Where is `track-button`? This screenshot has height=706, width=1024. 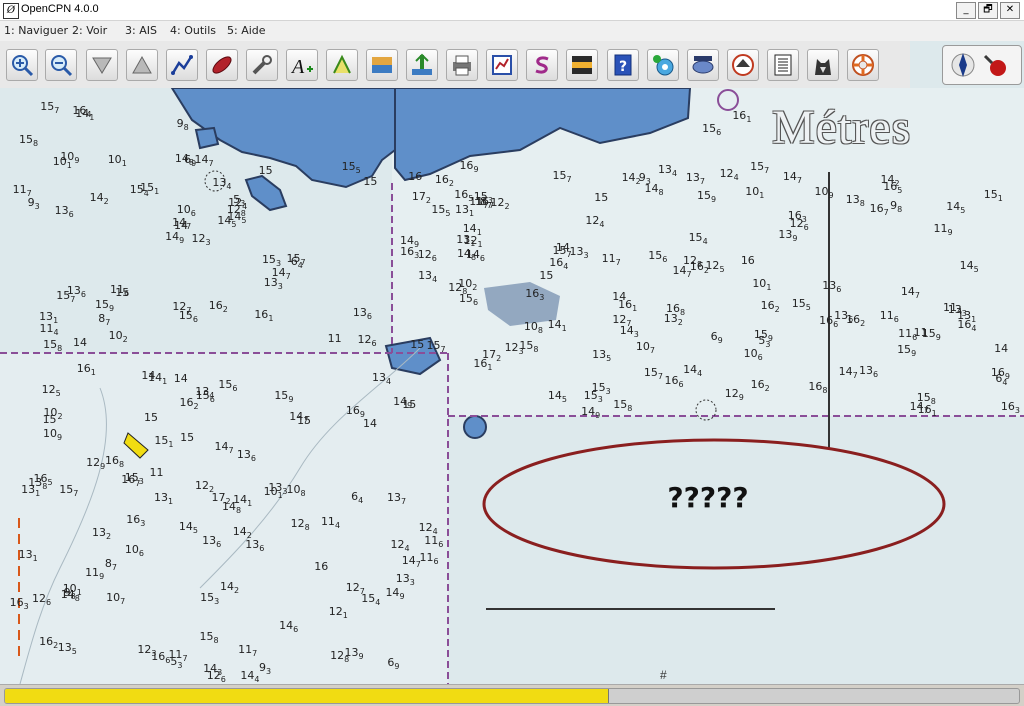 track-button is located at coordinates (342, 65).